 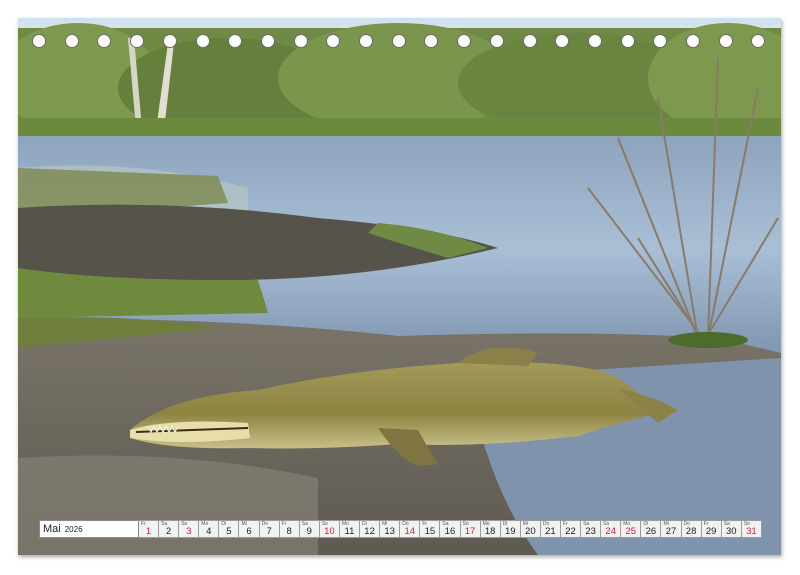 What do you see at coordinates (349, 531) in the screenshot?
I see `day-number: 11` at bounding box center [349, 531].